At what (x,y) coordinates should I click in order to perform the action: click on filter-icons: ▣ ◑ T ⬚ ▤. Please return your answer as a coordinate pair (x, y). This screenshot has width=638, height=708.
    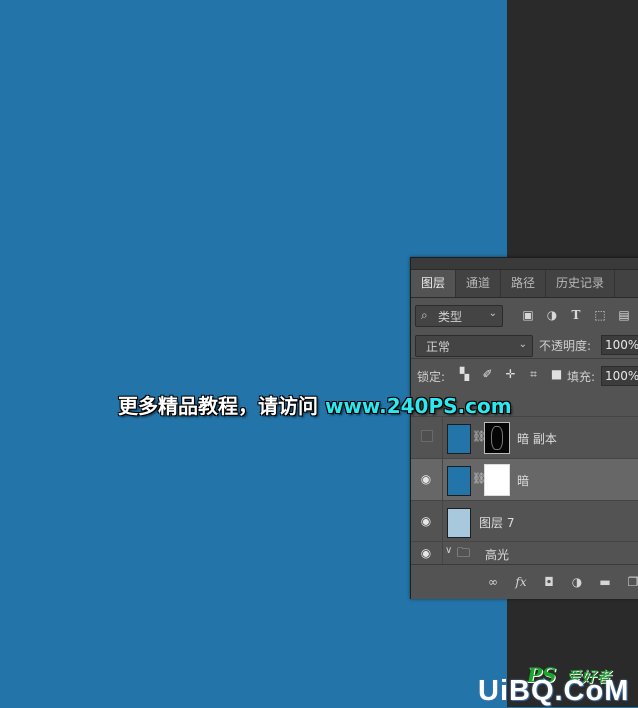
    Looking at the image, I should click on (576, 315).